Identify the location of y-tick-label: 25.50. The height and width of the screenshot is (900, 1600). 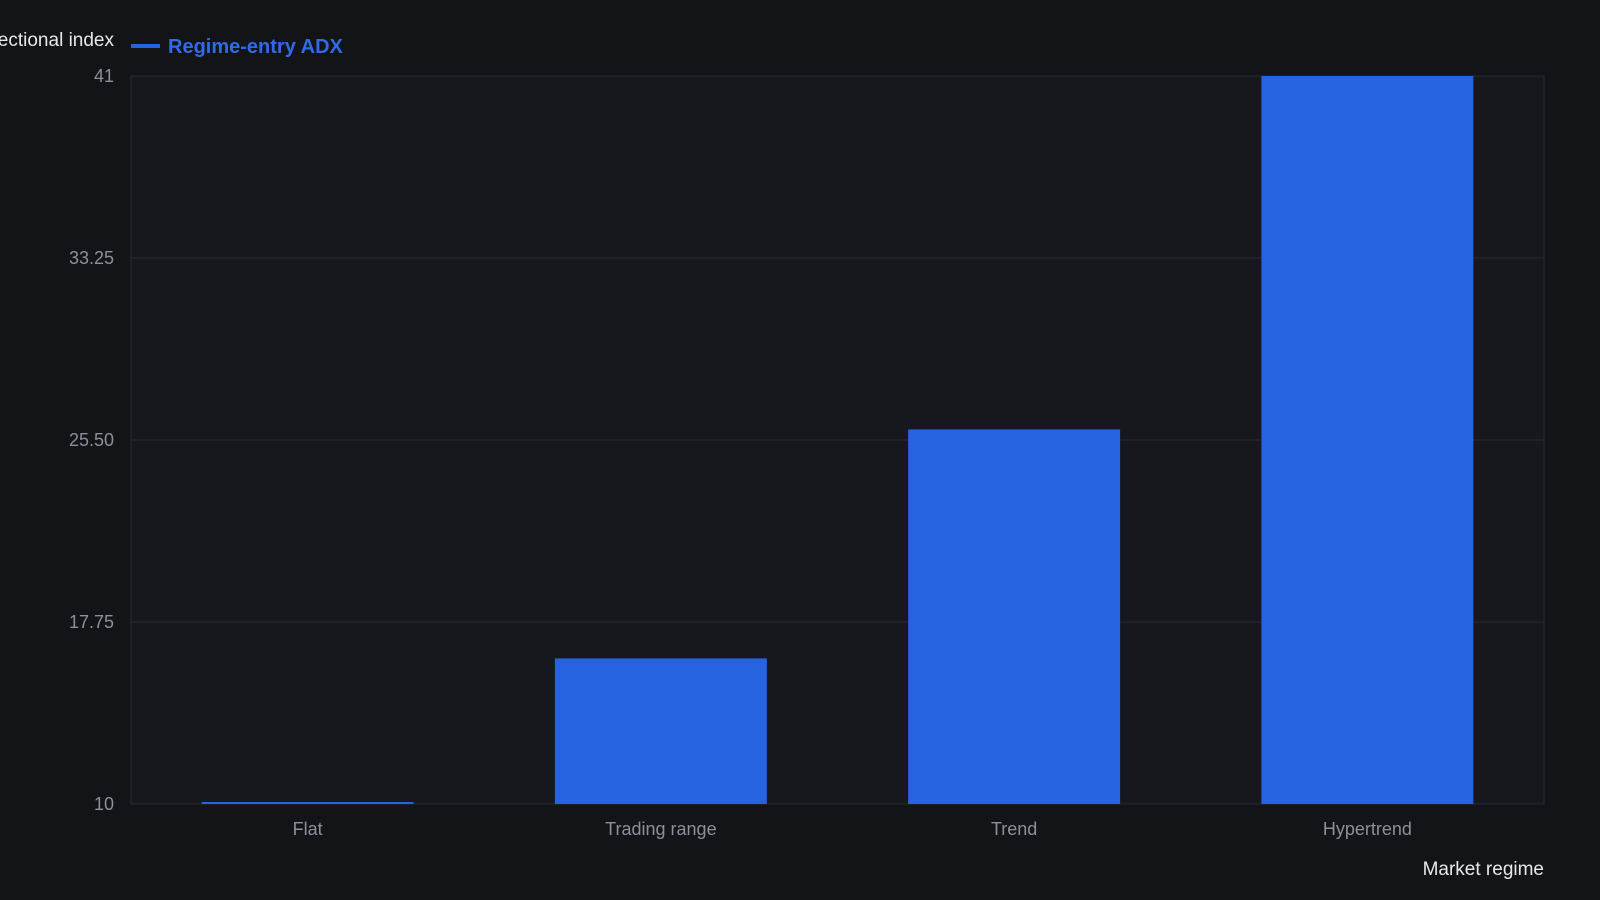
(91, 440).